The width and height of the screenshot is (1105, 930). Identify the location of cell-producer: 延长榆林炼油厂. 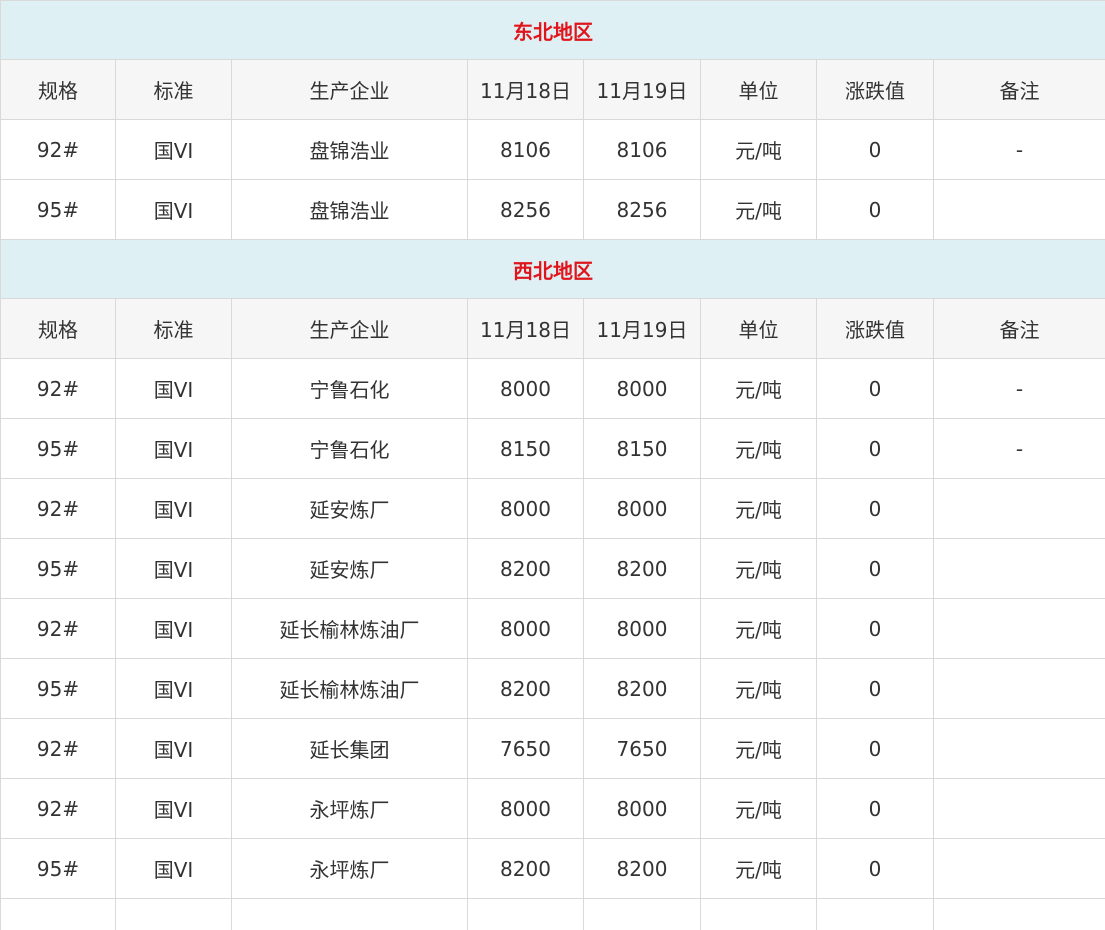
(349, 688).